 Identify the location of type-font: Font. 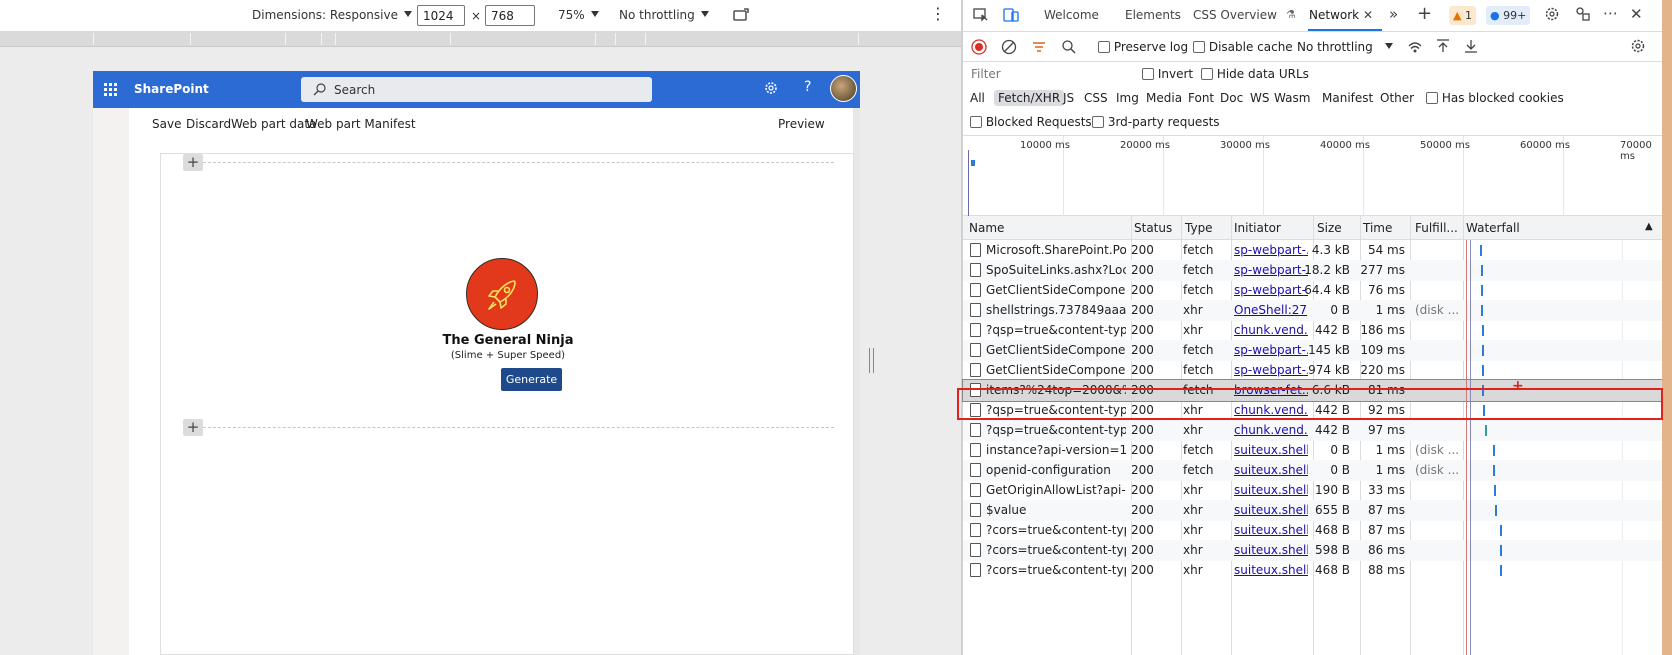
(1201, 98).